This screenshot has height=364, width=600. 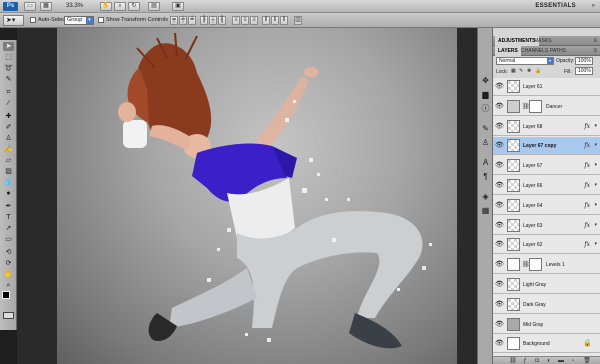 I want to click on layer-row: 👁 Layer 62 fx ▾, so click(x=546, y=245).